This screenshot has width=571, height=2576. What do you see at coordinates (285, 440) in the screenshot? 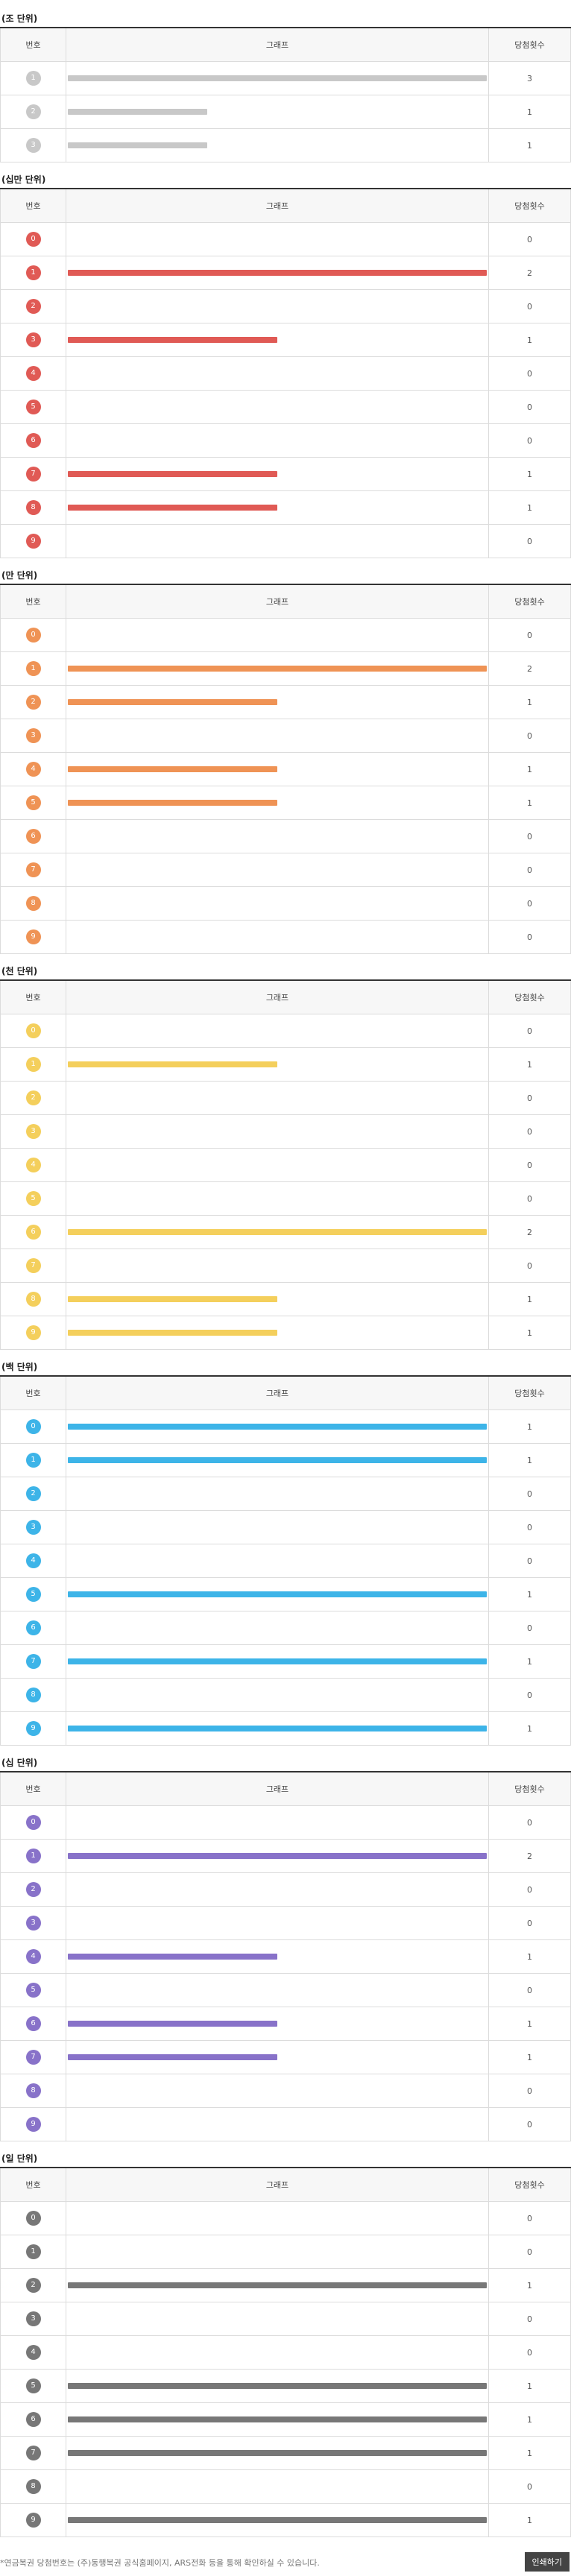
I see `table-row: 60` at bounding box center [285, 440].